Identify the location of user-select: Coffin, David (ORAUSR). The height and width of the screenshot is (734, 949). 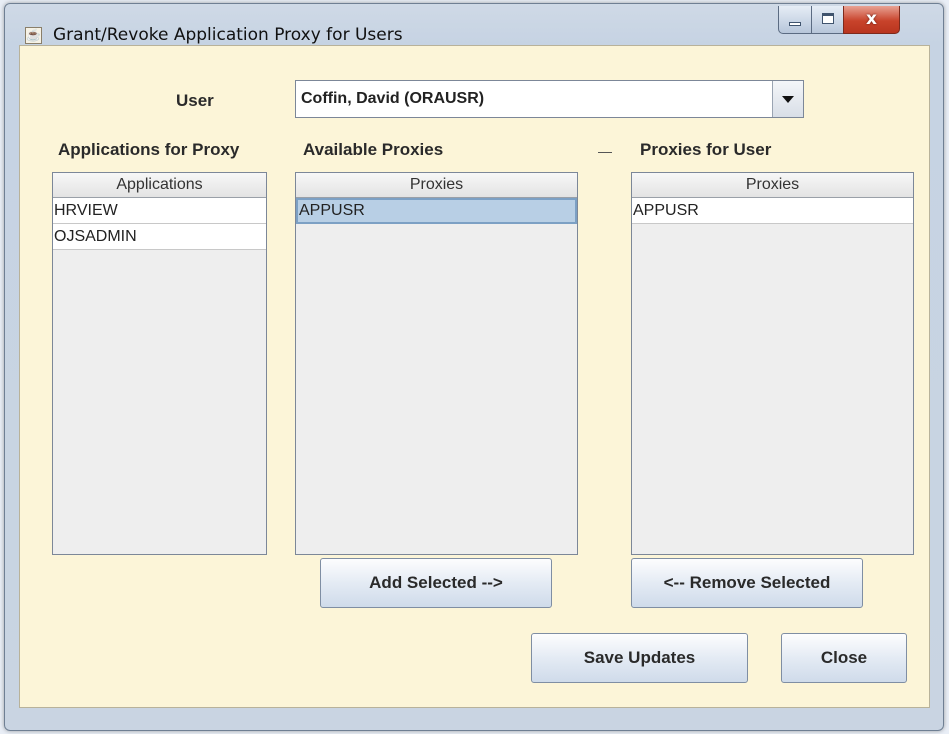
(549, 99).